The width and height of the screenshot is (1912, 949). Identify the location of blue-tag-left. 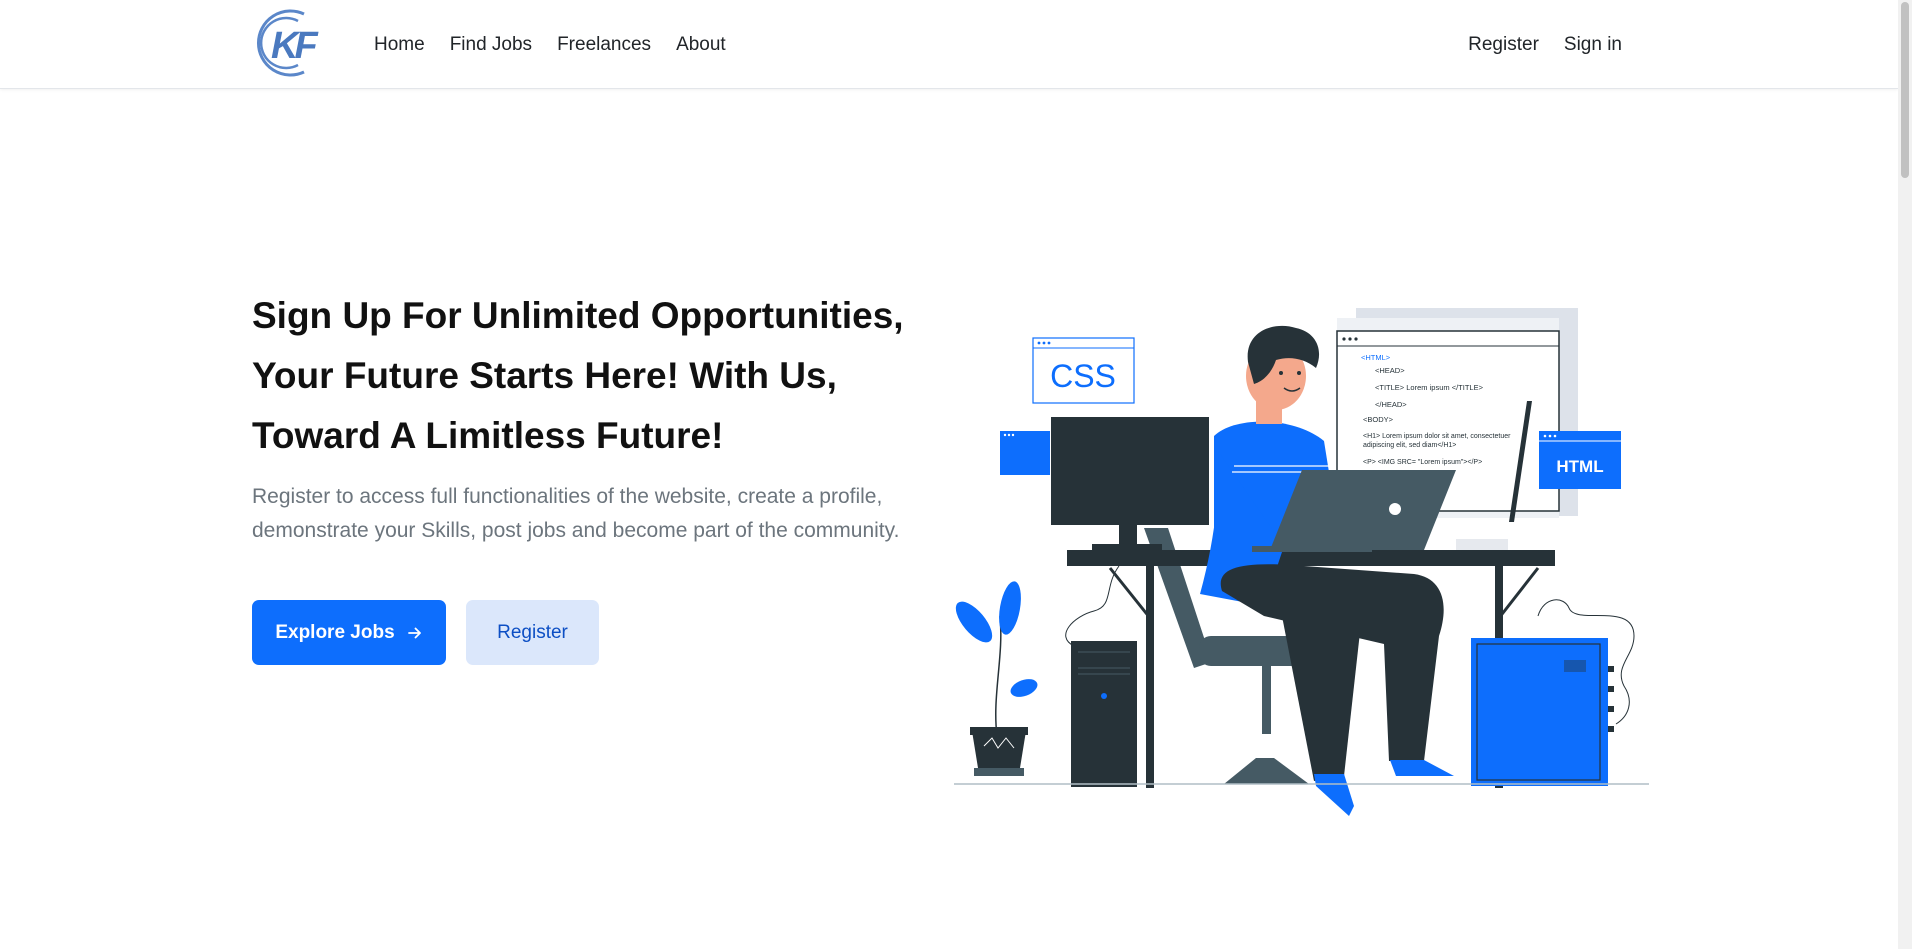
(1025, 453).